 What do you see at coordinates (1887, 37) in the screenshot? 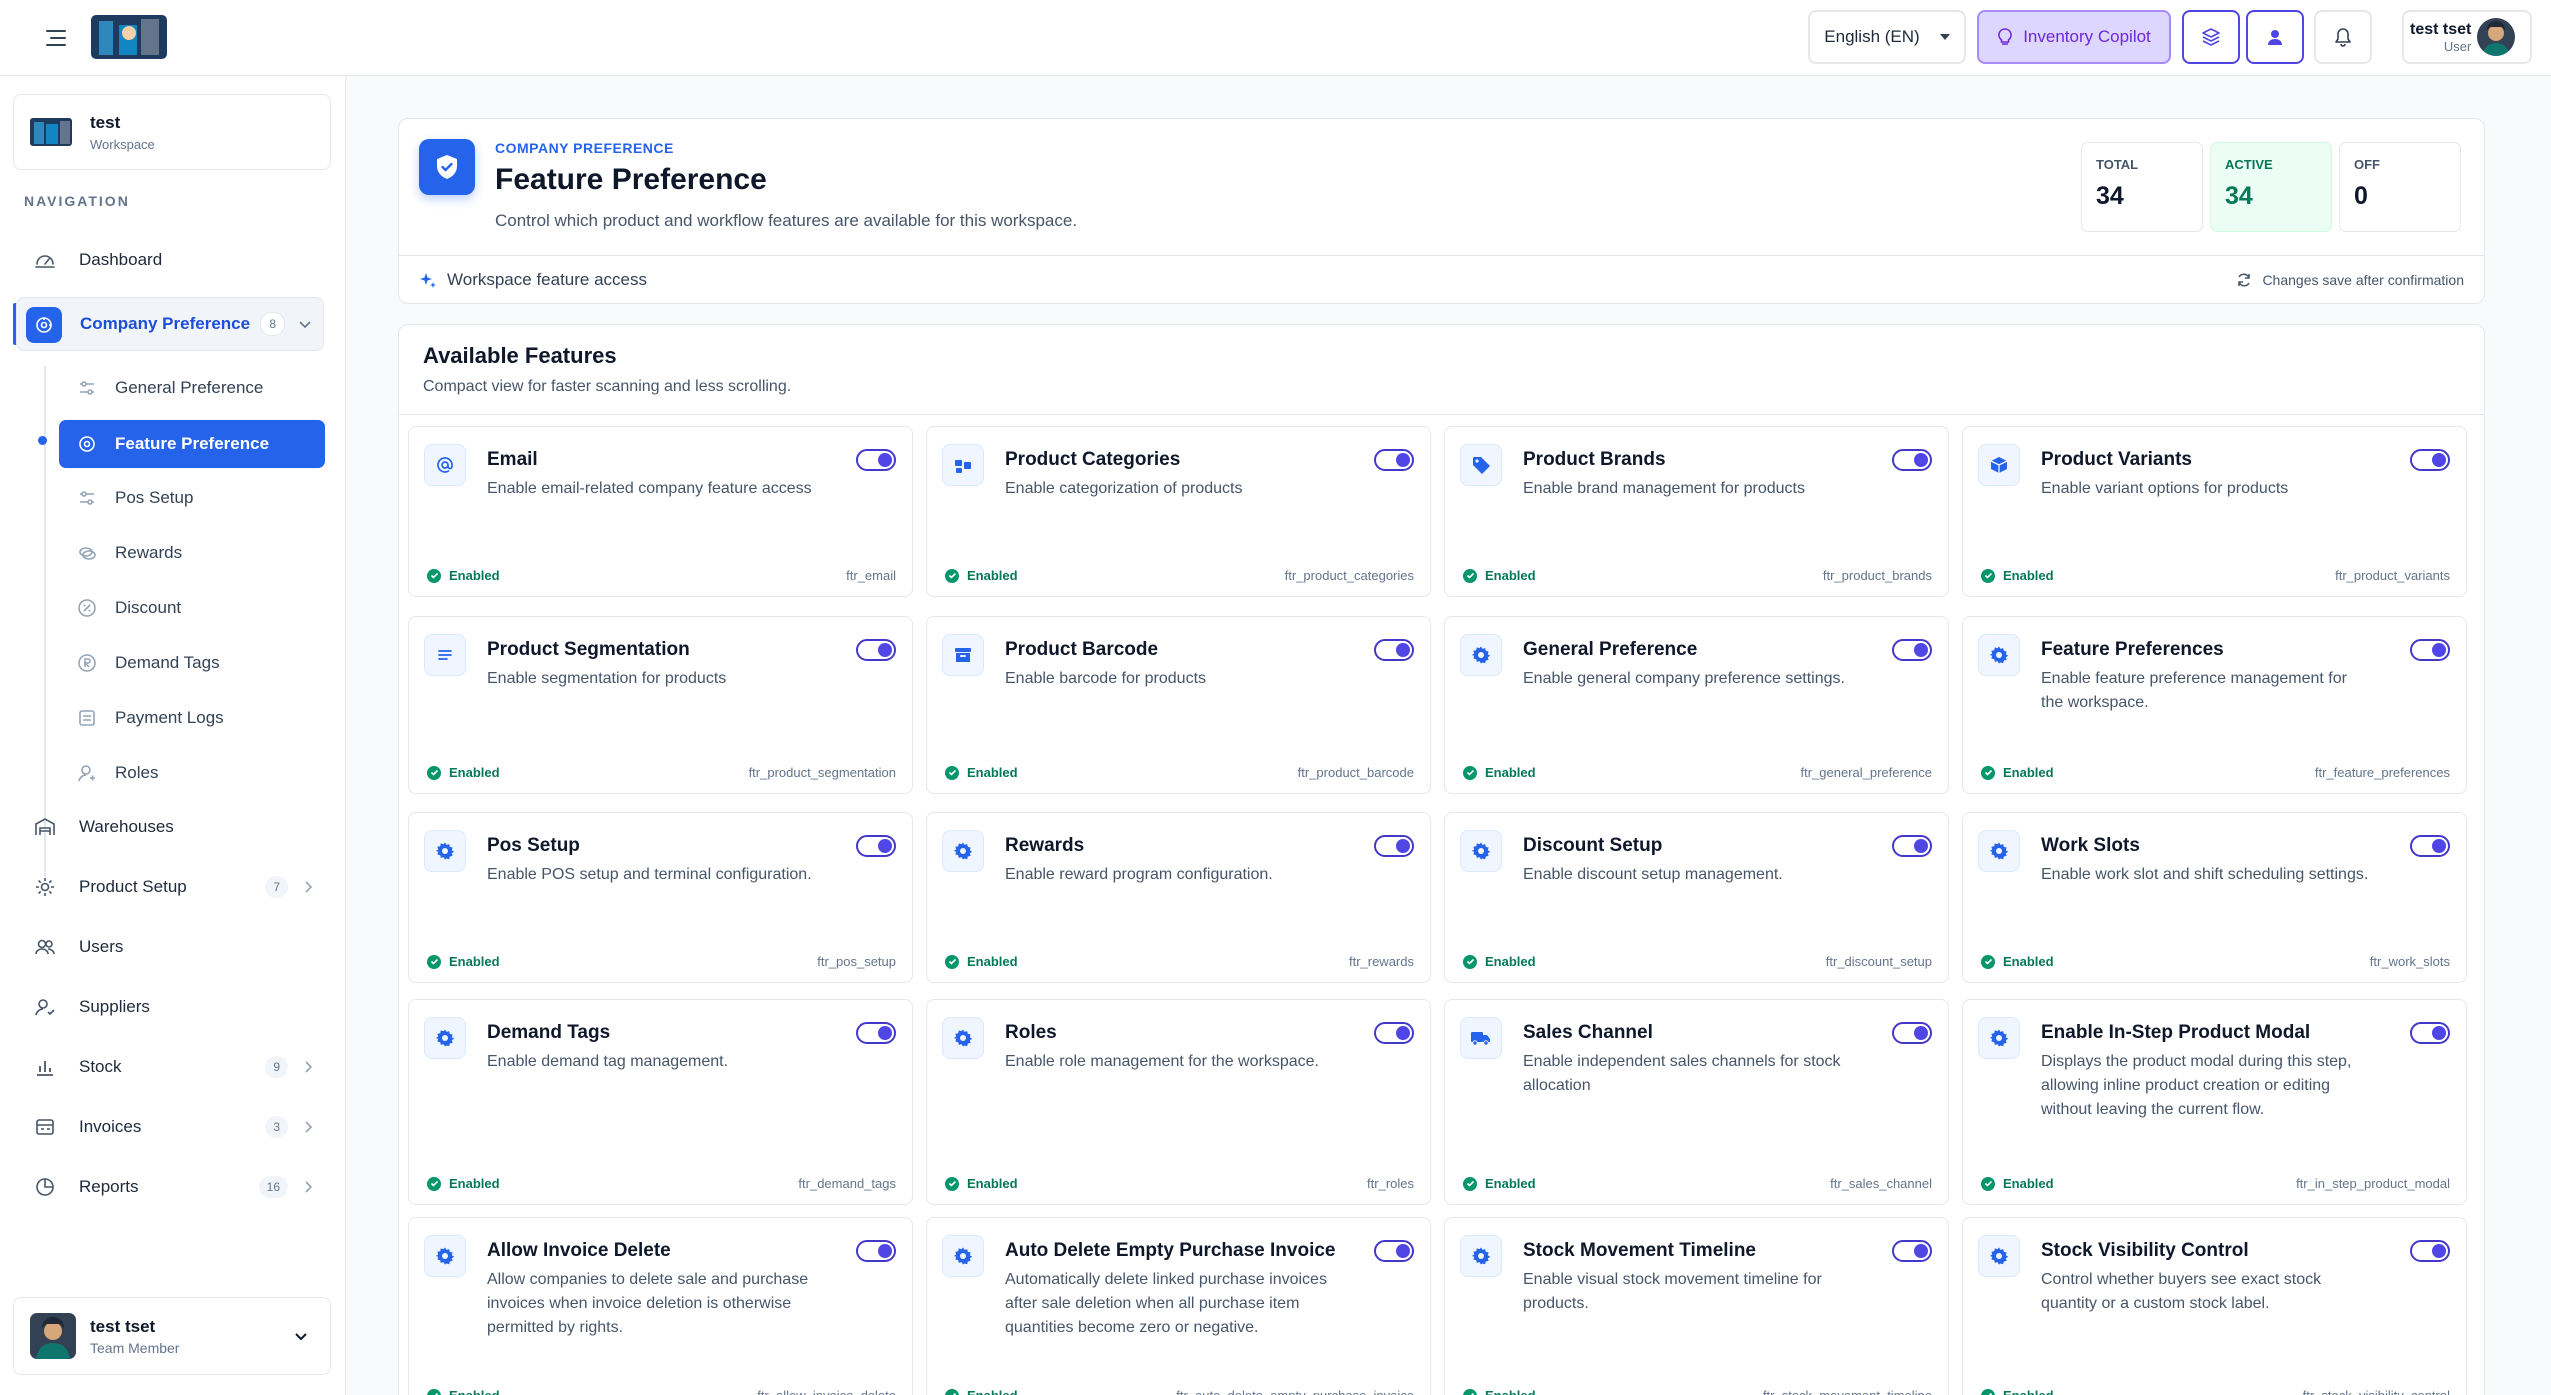
I see `language-select: English (EN)` at bounding box center [1887, 37].